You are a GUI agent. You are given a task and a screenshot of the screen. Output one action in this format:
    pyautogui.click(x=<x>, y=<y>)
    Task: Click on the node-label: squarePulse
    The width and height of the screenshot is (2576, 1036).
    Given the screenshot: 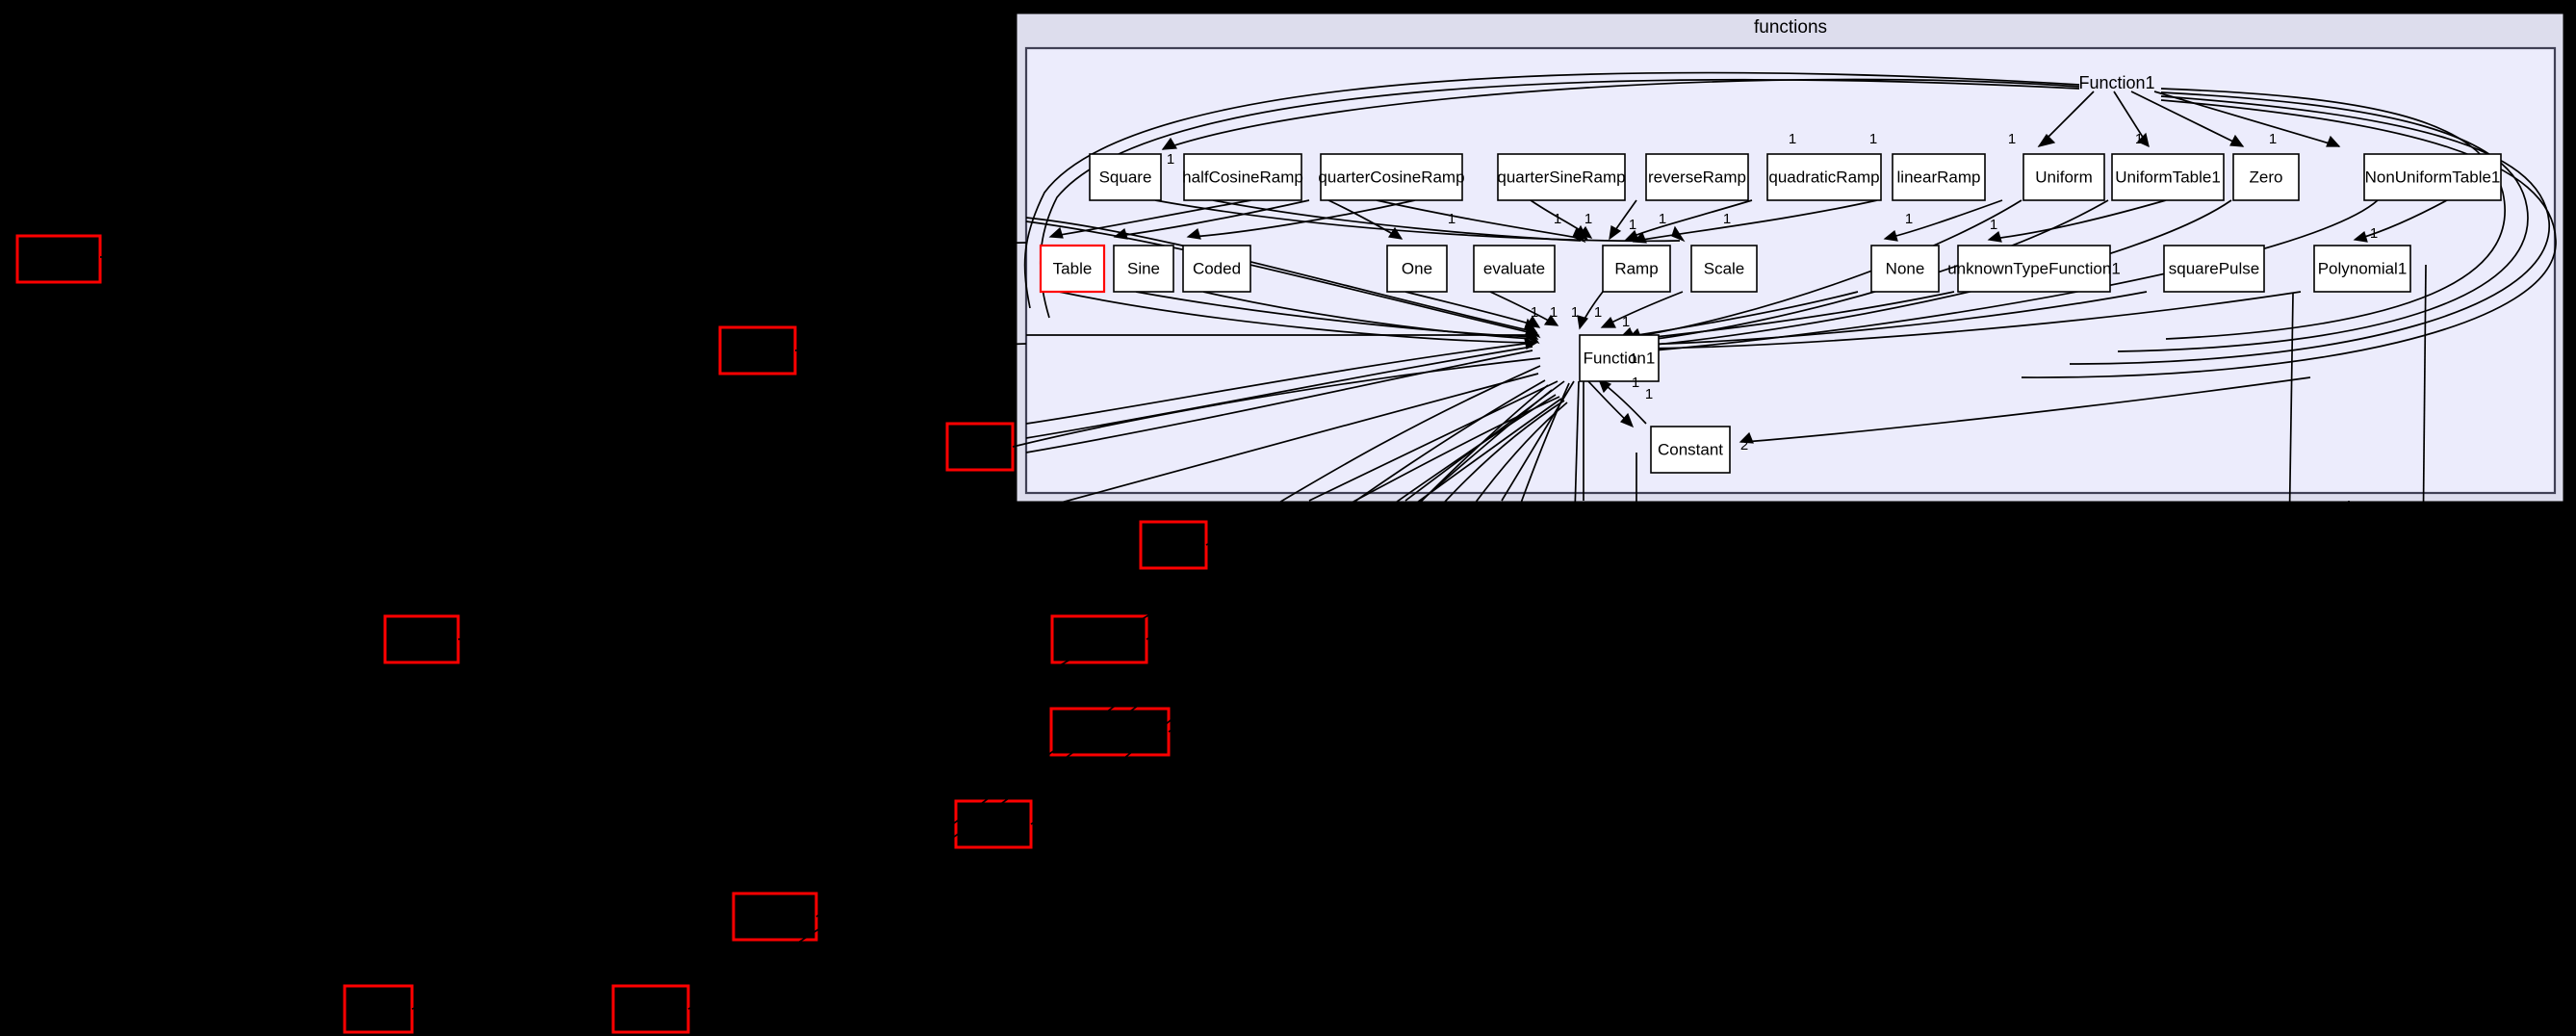 What is the action you would take?
    pyautogui.click(x=2215, y=268)
    